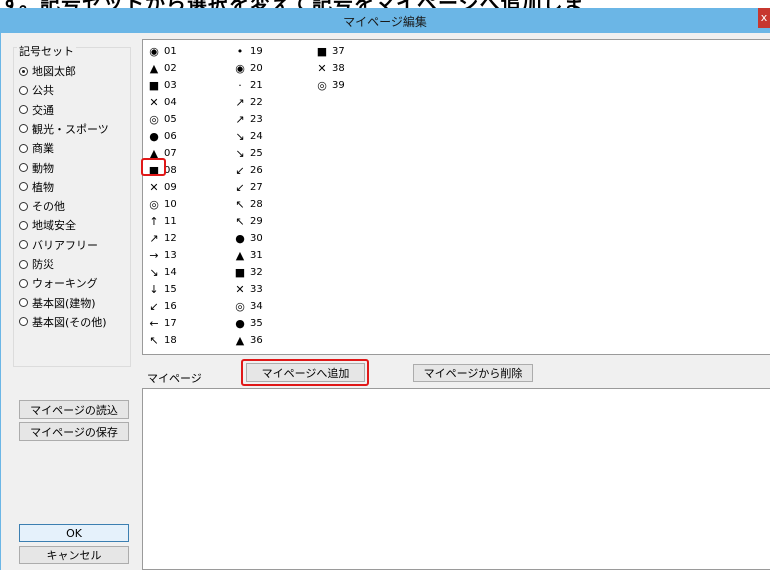 The image size is (770, 570). What do you see at coordinates (162, 85) in the screenshot?
I see `symbol-item: ■ 03` at bounding box center [162, 85].